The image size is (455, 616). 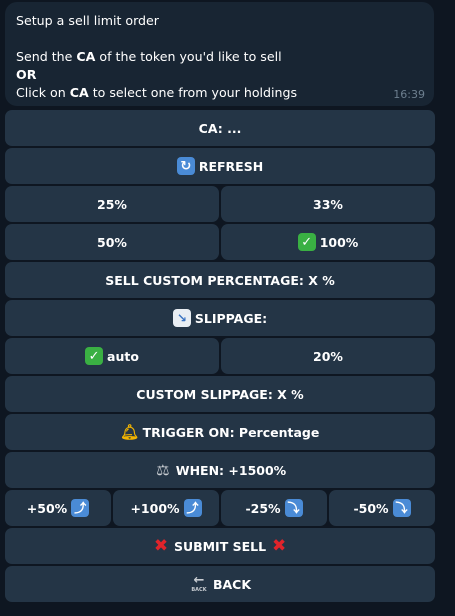 I want to click on plus-100-button: +100% ⤴, so click(x=166, y=508).